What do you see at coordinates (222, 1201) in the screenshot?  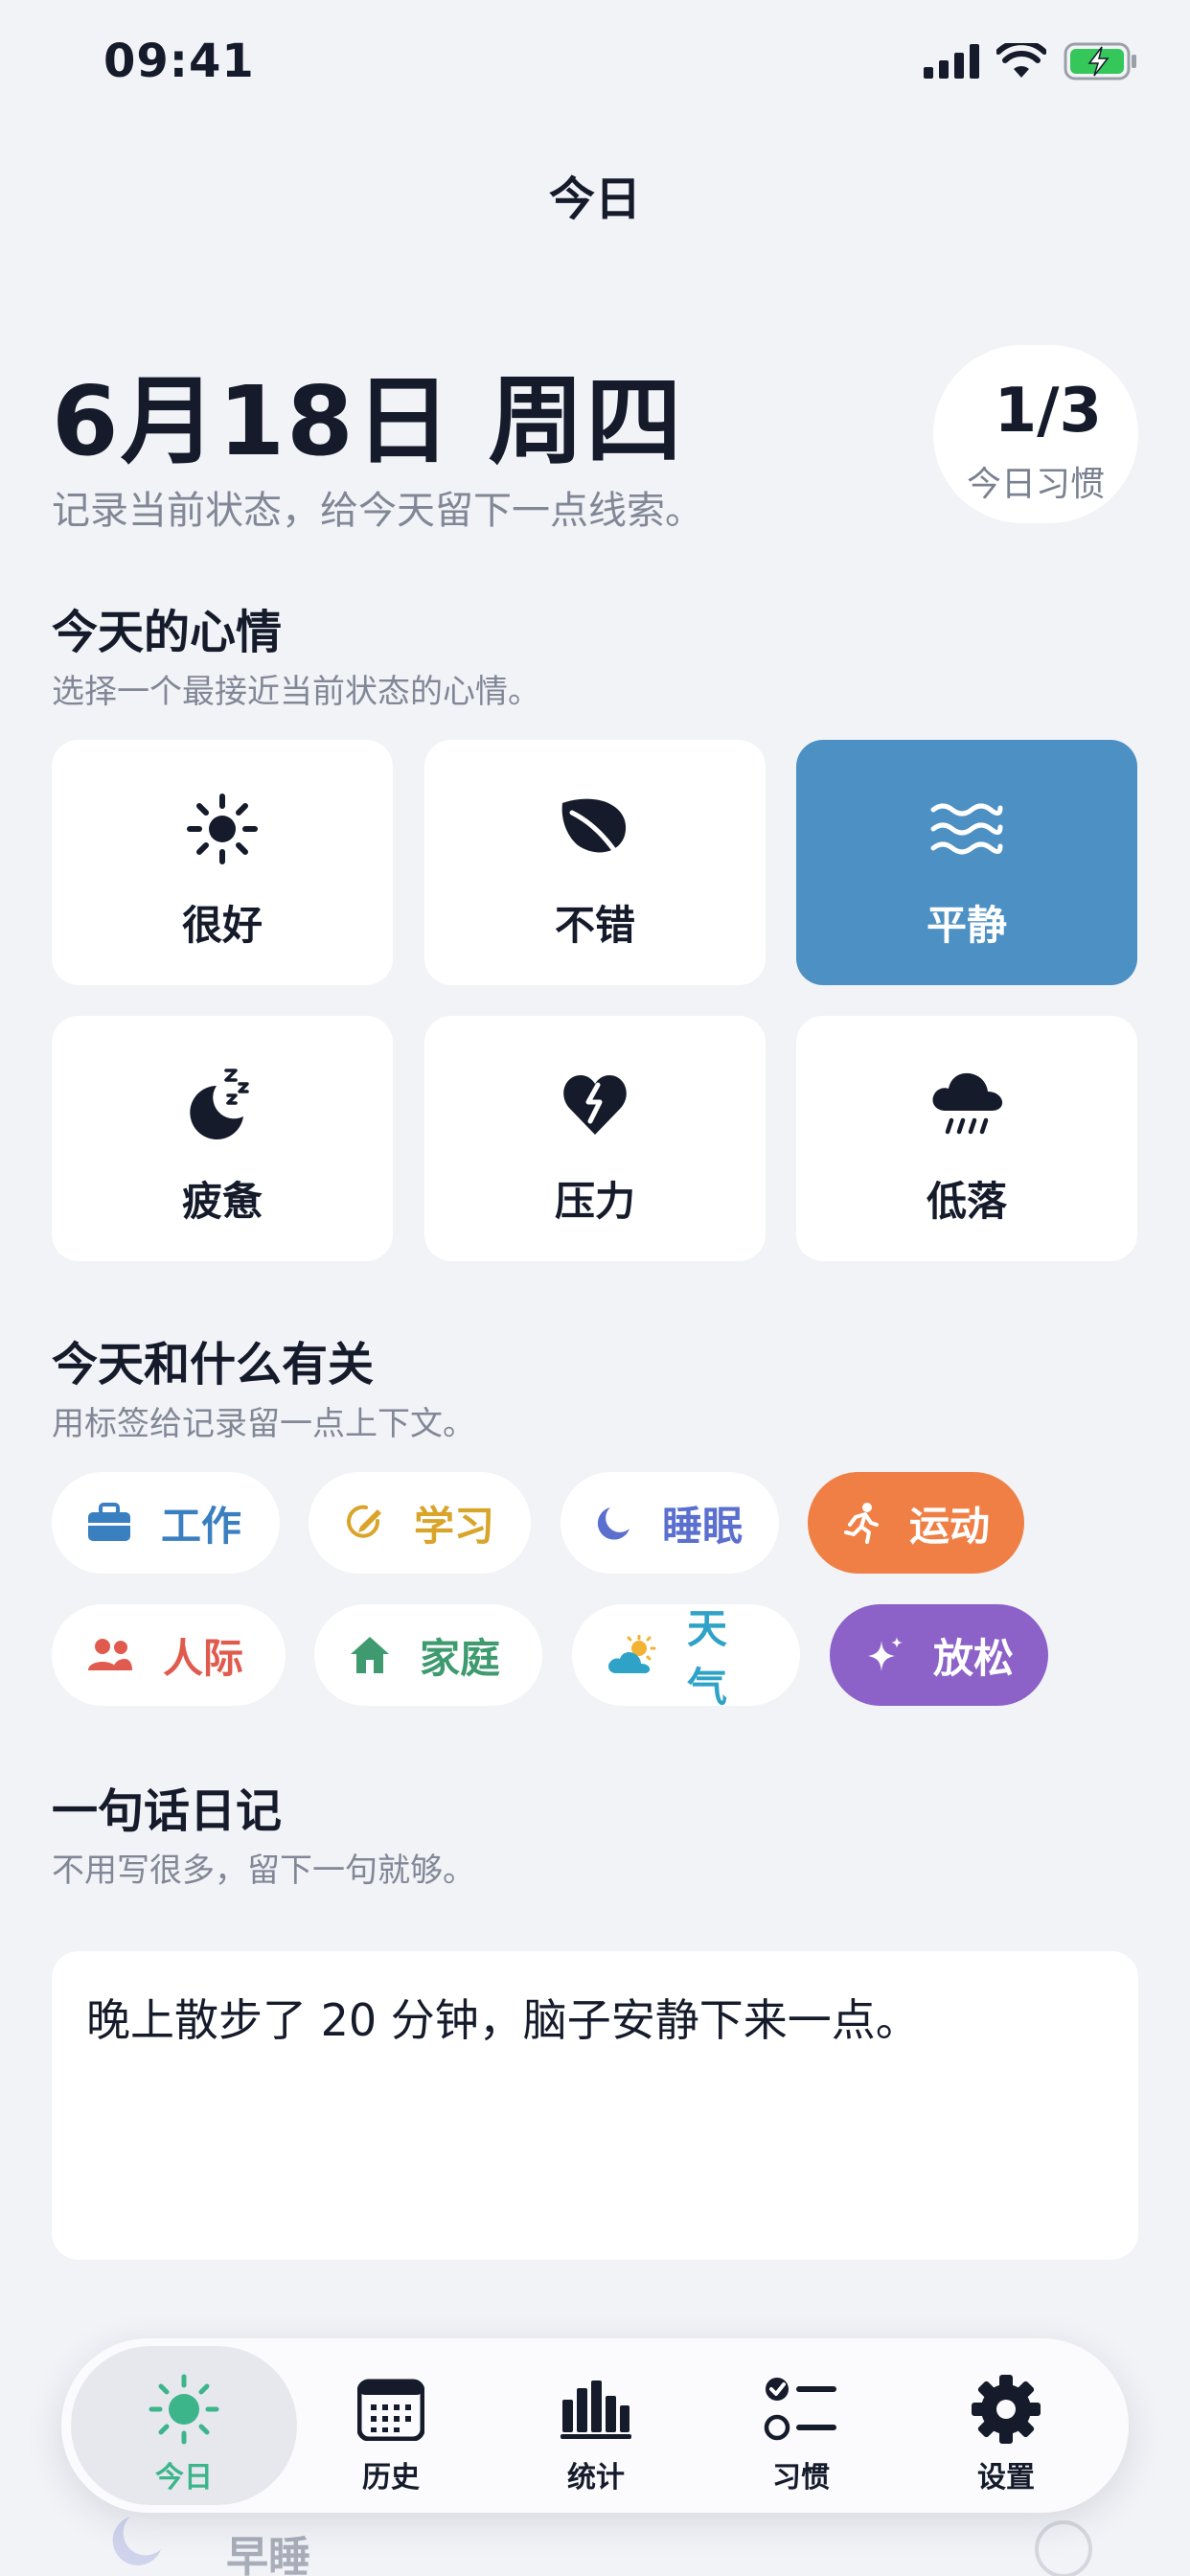 I see `mood-option-label: 疲惫` at bounding box center [222, 1201].